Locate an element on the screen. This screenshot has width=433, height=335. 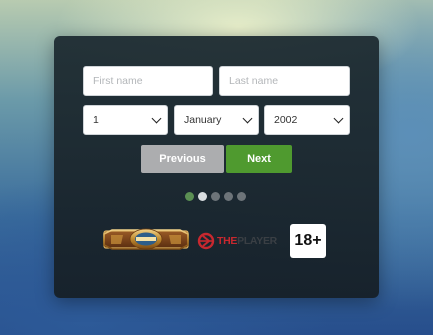
last-name-input is located at coordinates (289, 81).